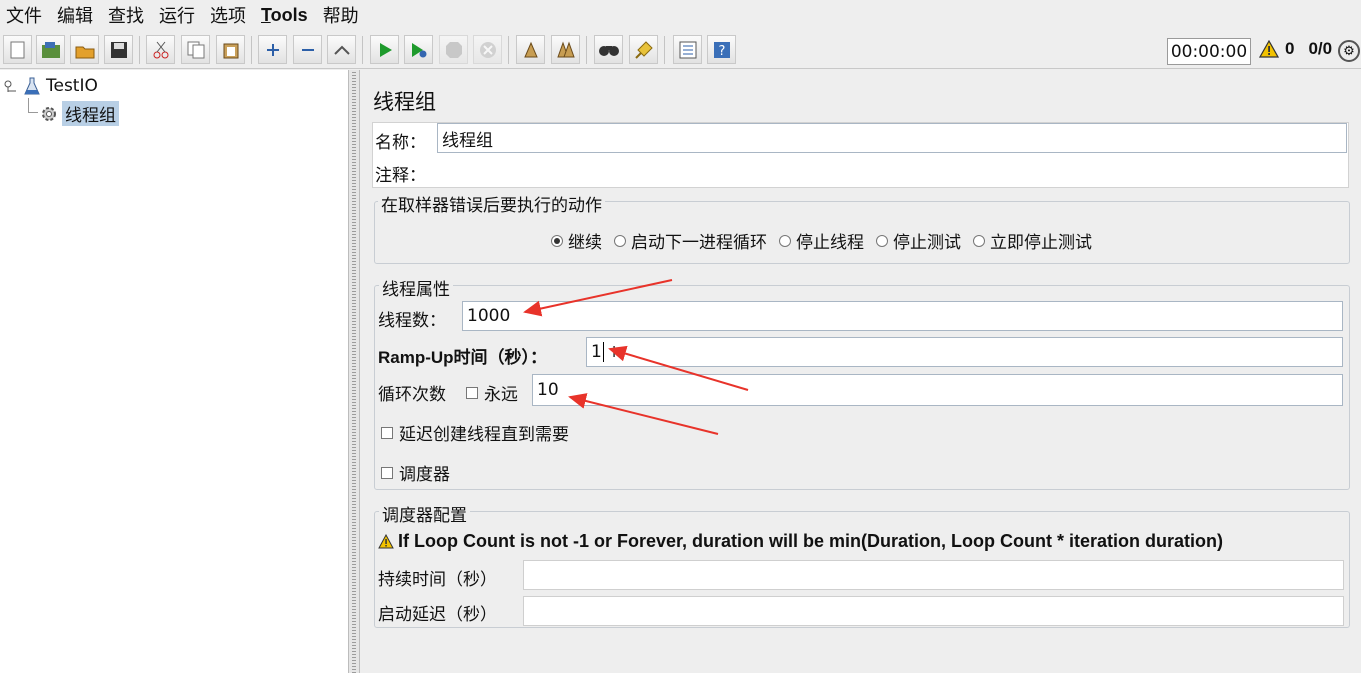 Image resolution: width=1361 pixels, height=673 pixels. What do you see at coordinates (918, 240) in the screenshot?
I see `radio-stop-test: 停止测试` at bounding box center [918, 240].